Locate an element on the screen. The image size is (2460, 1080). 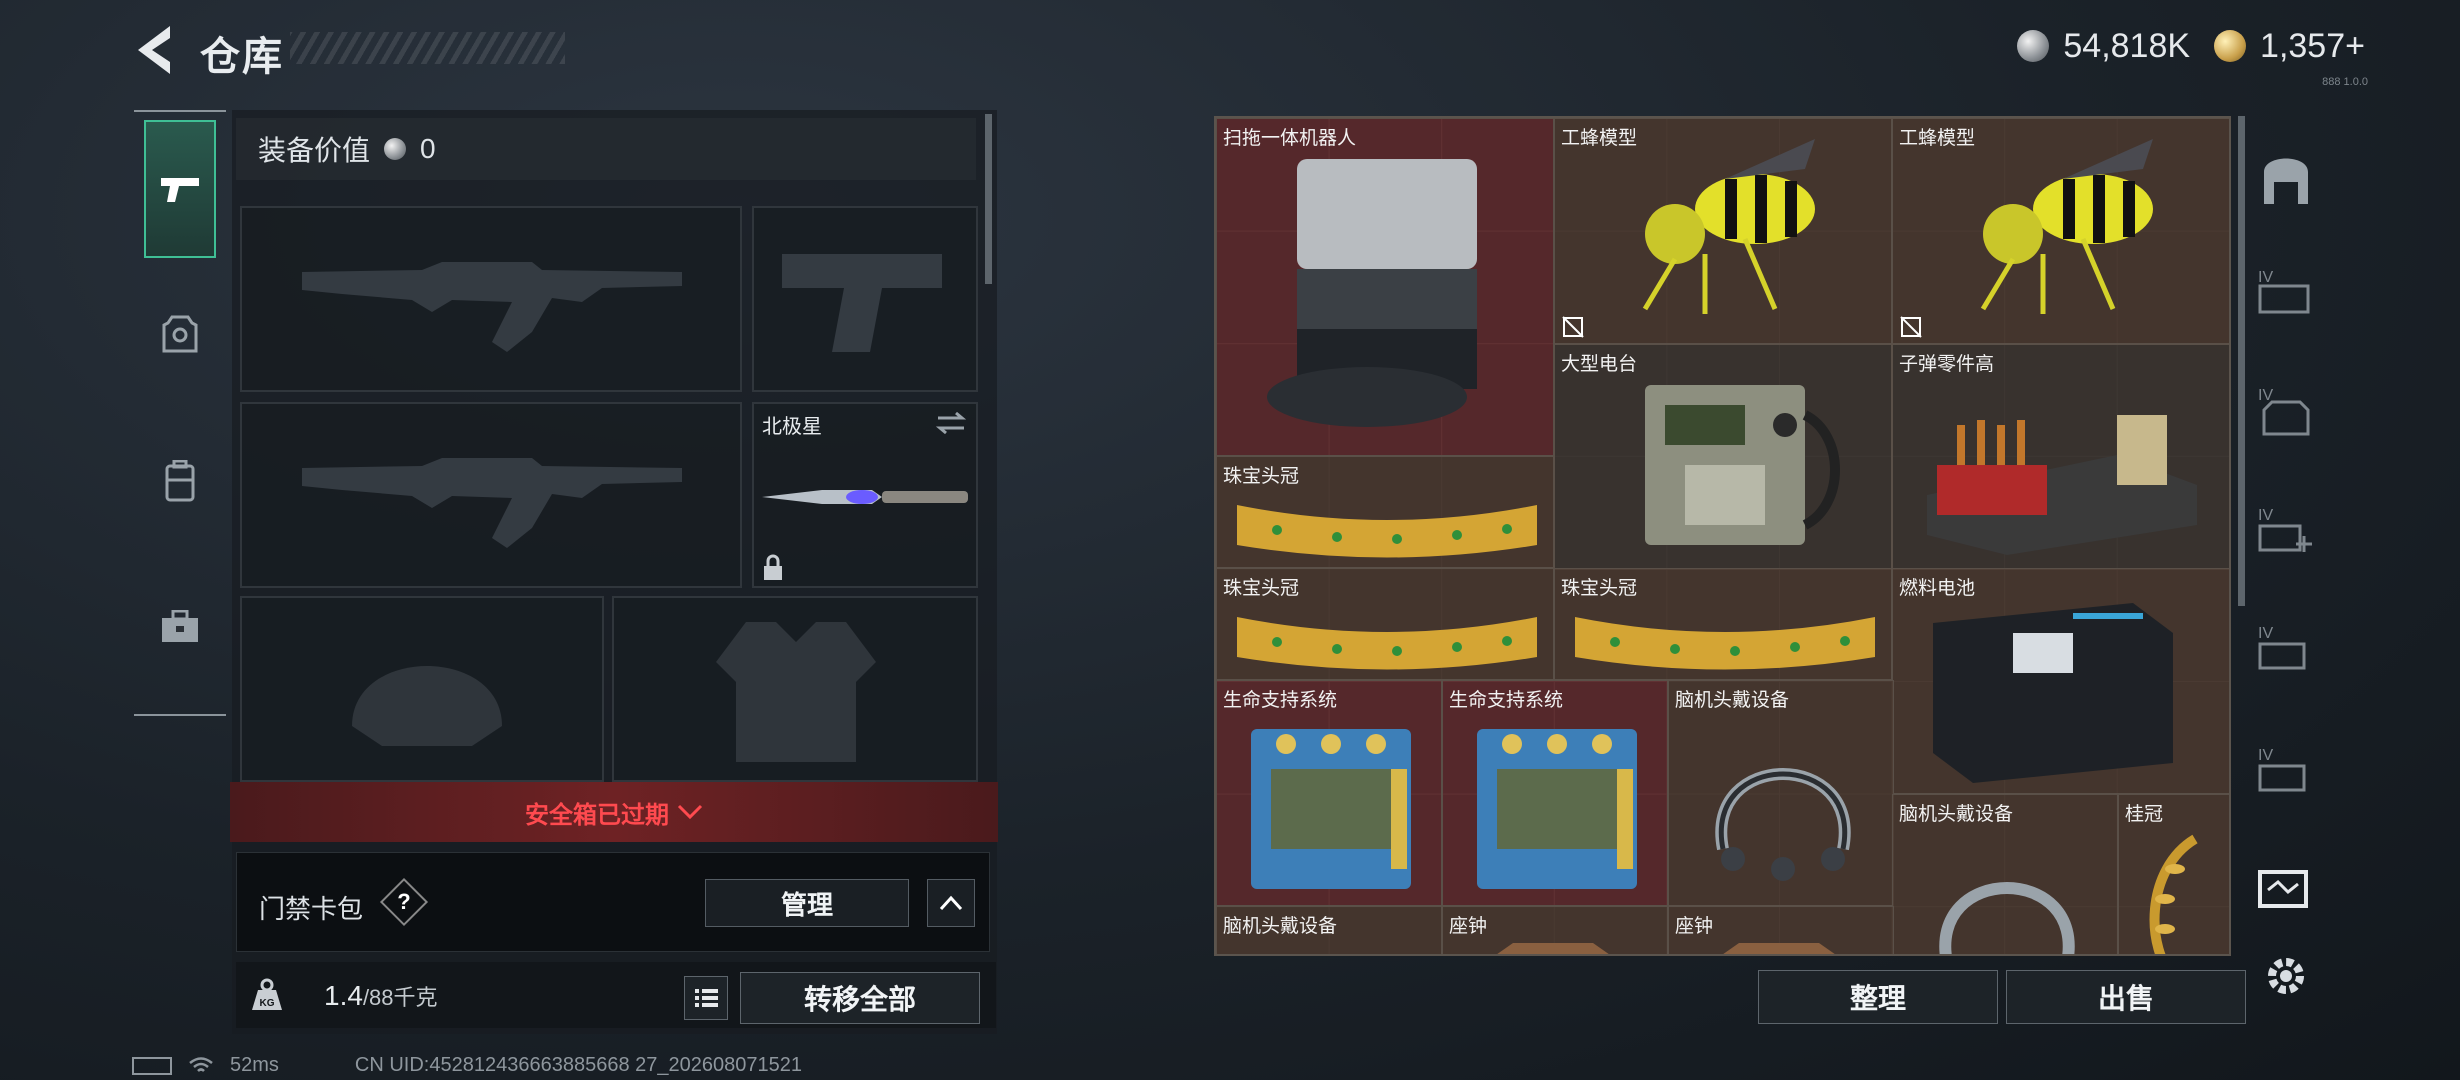
weight-max: /88千克 is located at coordinates (400, 997).